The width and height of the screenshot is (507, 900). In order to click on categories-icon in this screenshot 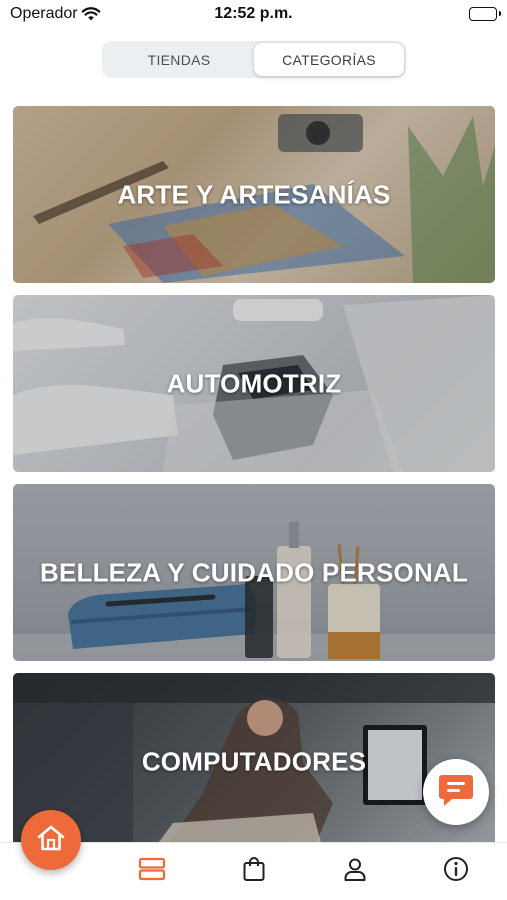, I will do `click(152, 871)`.